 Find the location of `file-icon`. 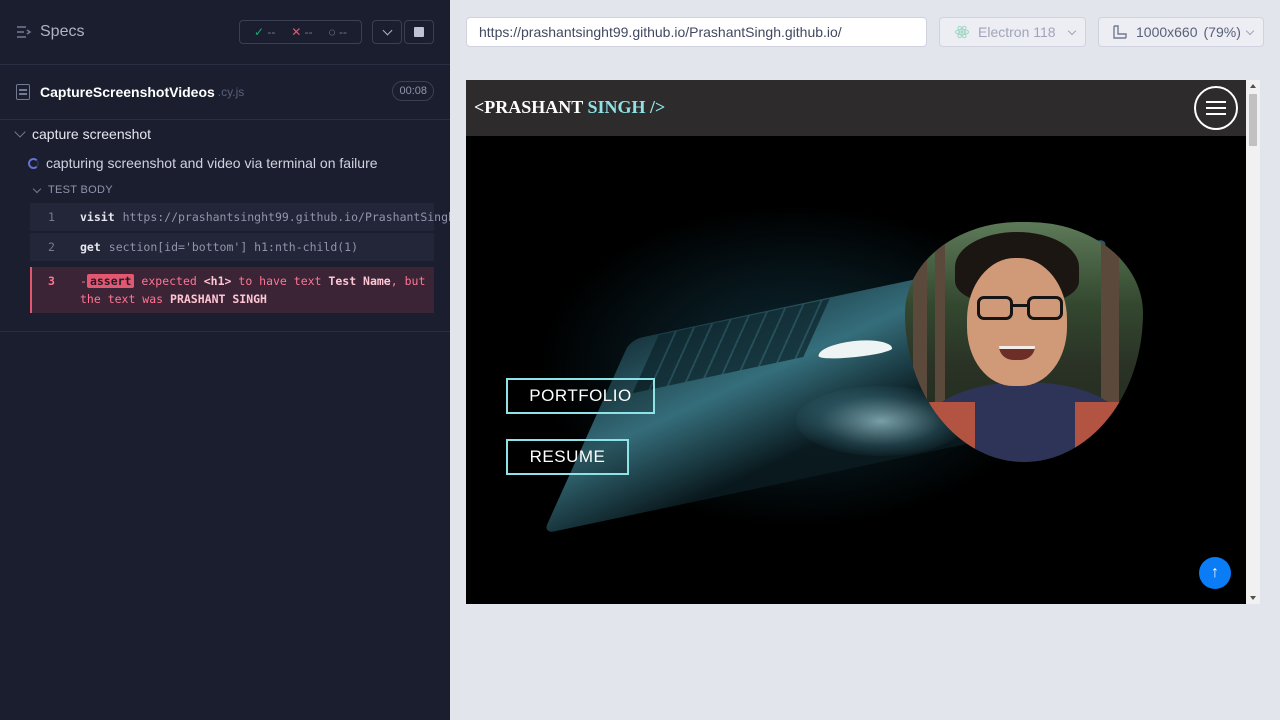

file-icon is located at coordinates (23, 92).